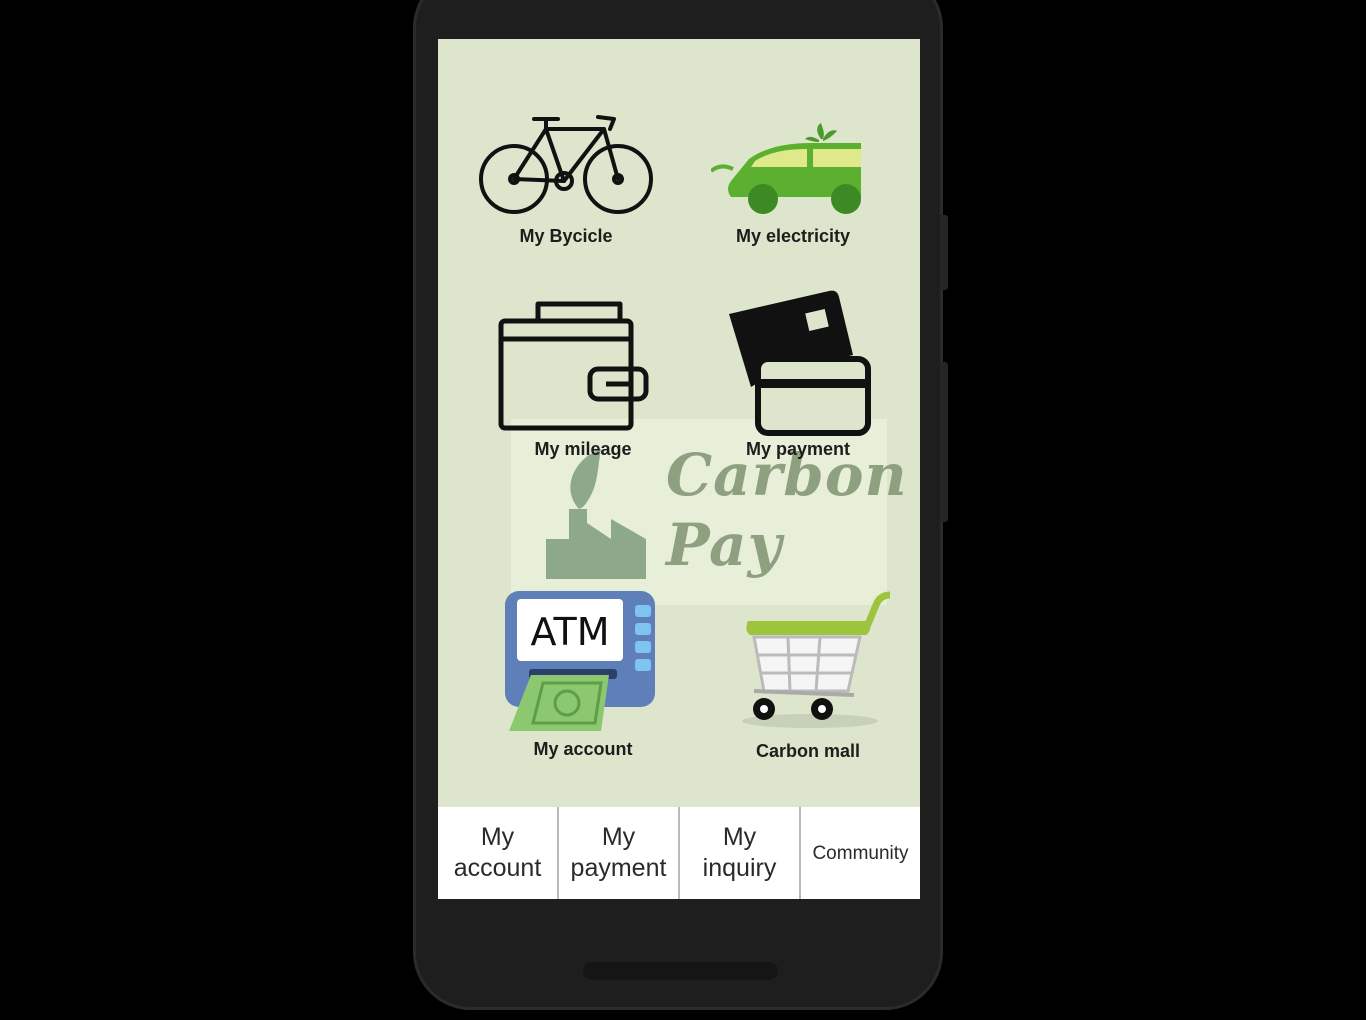  Describe the element at coordinates (680, 971) in the screenshot. I see `home-indicator` at that location.